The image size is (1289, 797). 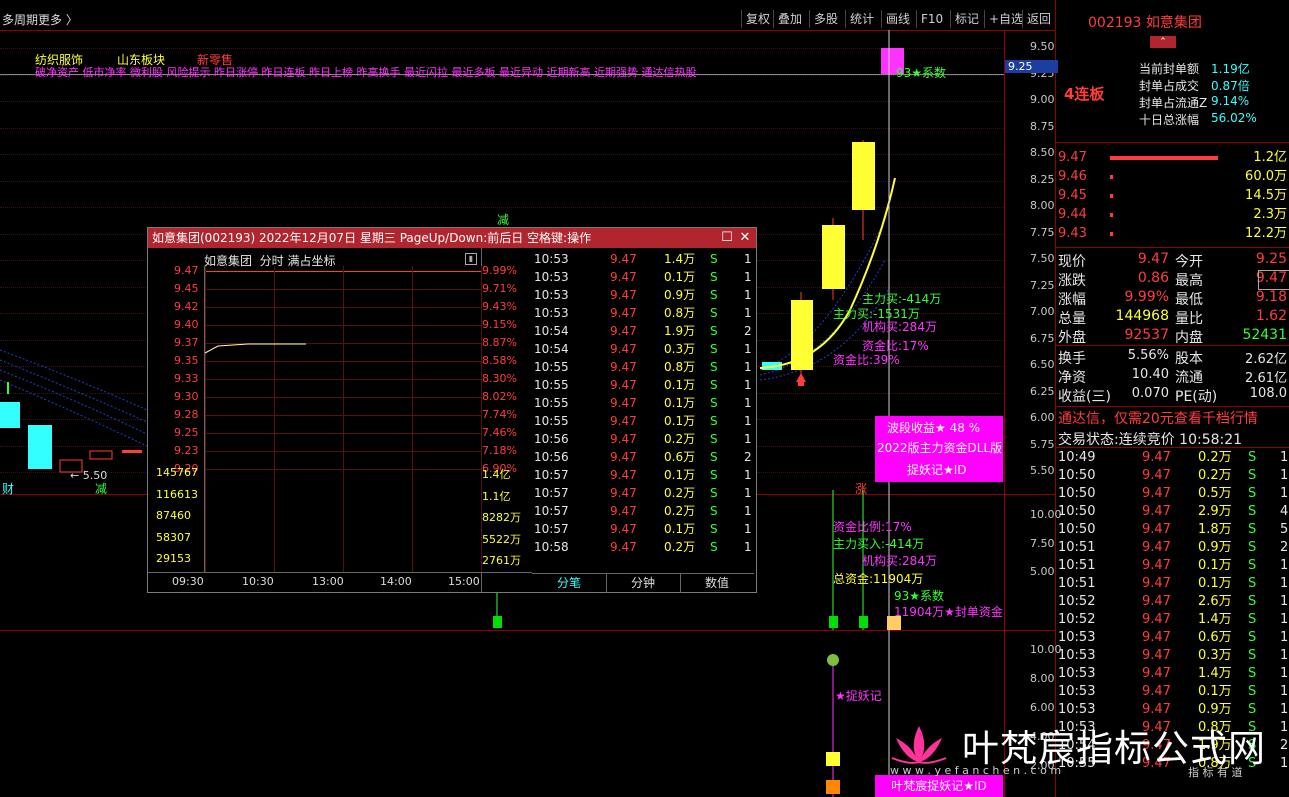 What do you see at coordinates (643, 511) in the screenshot?
I see `tick-row: 10:57 9.47 0.2万 S 1` at bounding box center [643, 511].